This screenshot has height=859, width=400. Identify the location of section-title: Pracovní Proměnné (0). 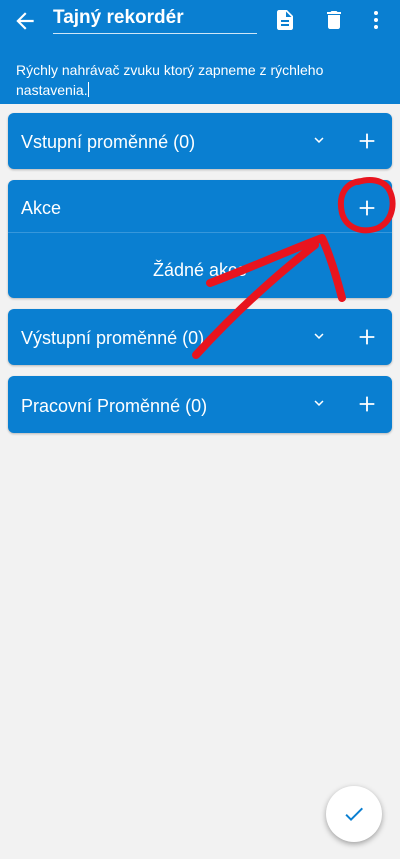
(114, 406).